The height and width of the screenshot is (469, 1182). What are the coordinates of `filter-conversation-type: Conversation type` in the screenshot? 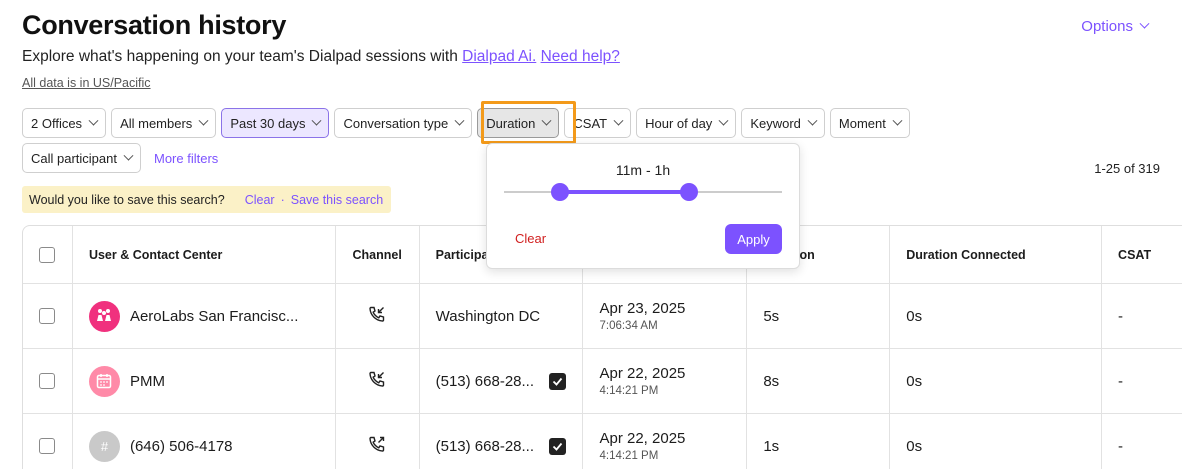 It's located at (403, 123).